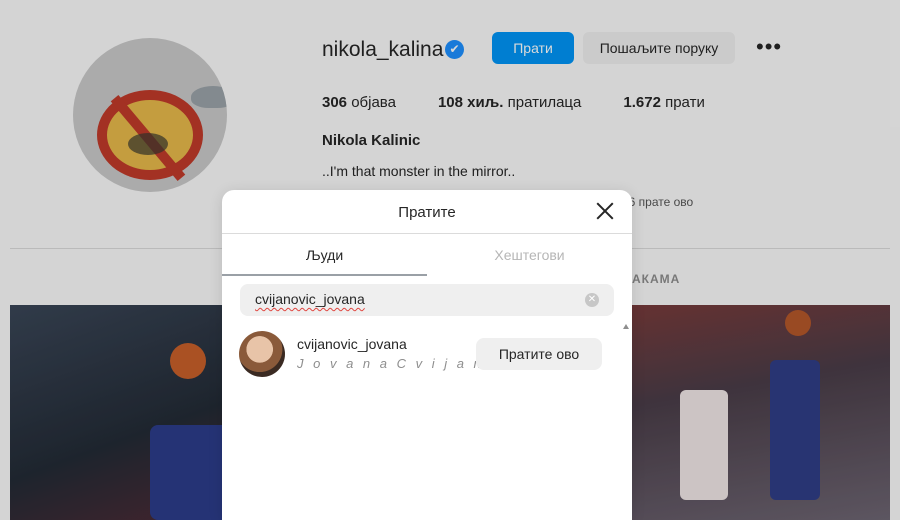 This screenshot has width=900, height=520. Describe the element at coordinates (427, 300) in the screenshot. I see `search-input: cvijanovic_jovana ✕` at that location.